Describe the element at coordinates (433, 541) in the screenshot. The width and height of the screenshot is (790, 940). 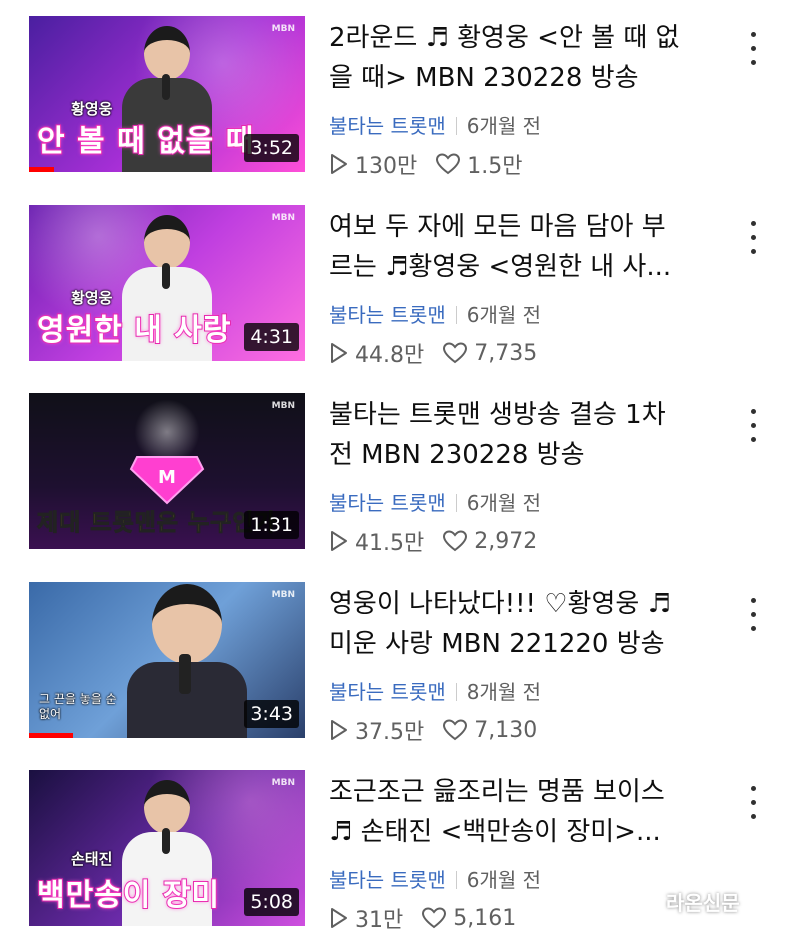
I see `video-stats: 41.5만 2,972` at that location.